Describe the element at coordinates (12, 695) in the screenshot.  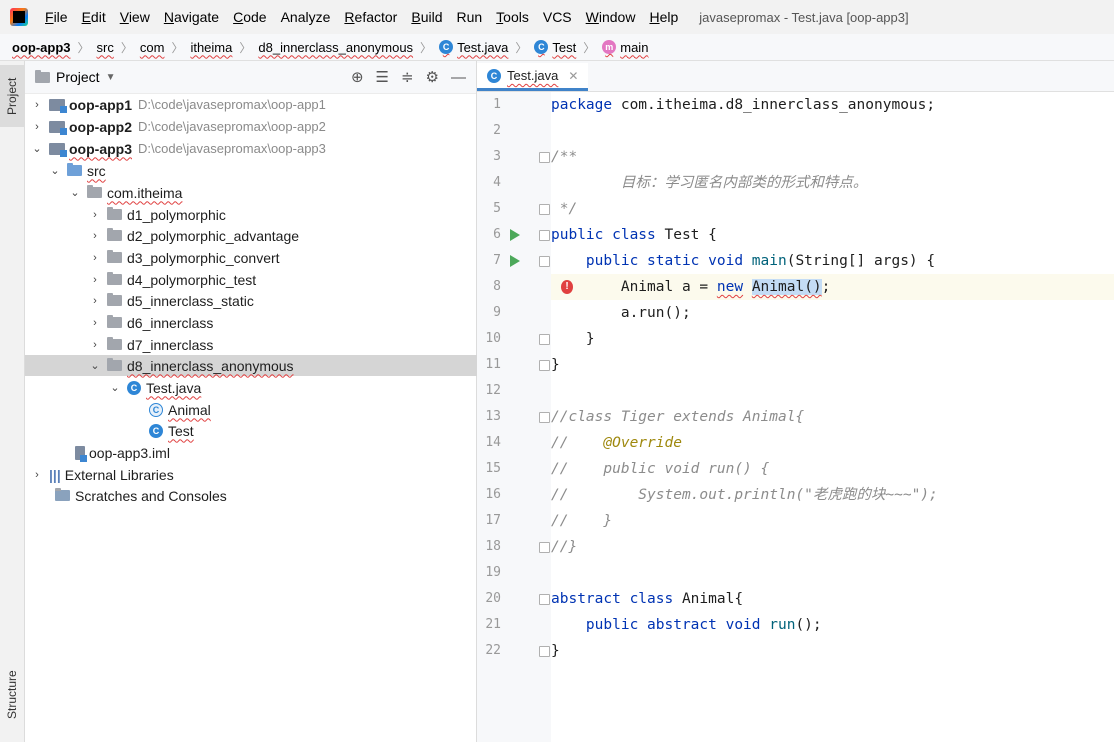
I see `structure-tool-tab: Structure` at that location.